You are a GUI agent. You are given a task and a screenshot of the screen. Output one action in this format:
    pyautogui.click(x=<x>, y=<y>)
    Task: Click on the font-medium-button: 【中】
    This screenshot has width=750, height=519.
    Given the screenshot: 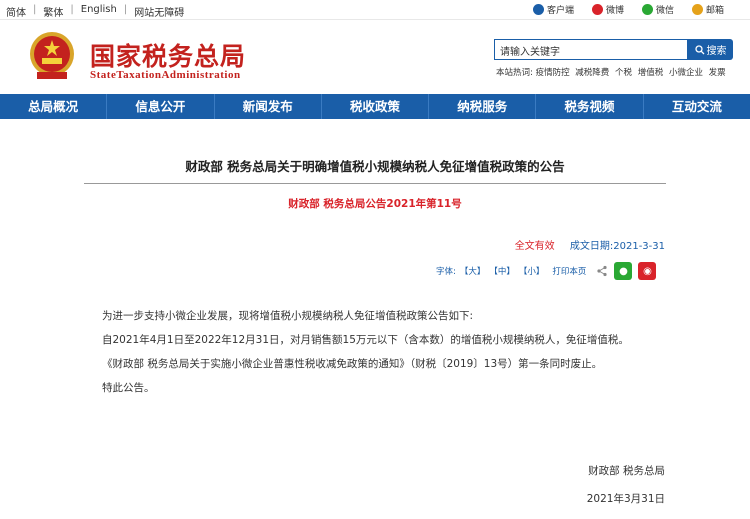 What is the action you would take?
    pyautogui.click(x=502, y=271)
    